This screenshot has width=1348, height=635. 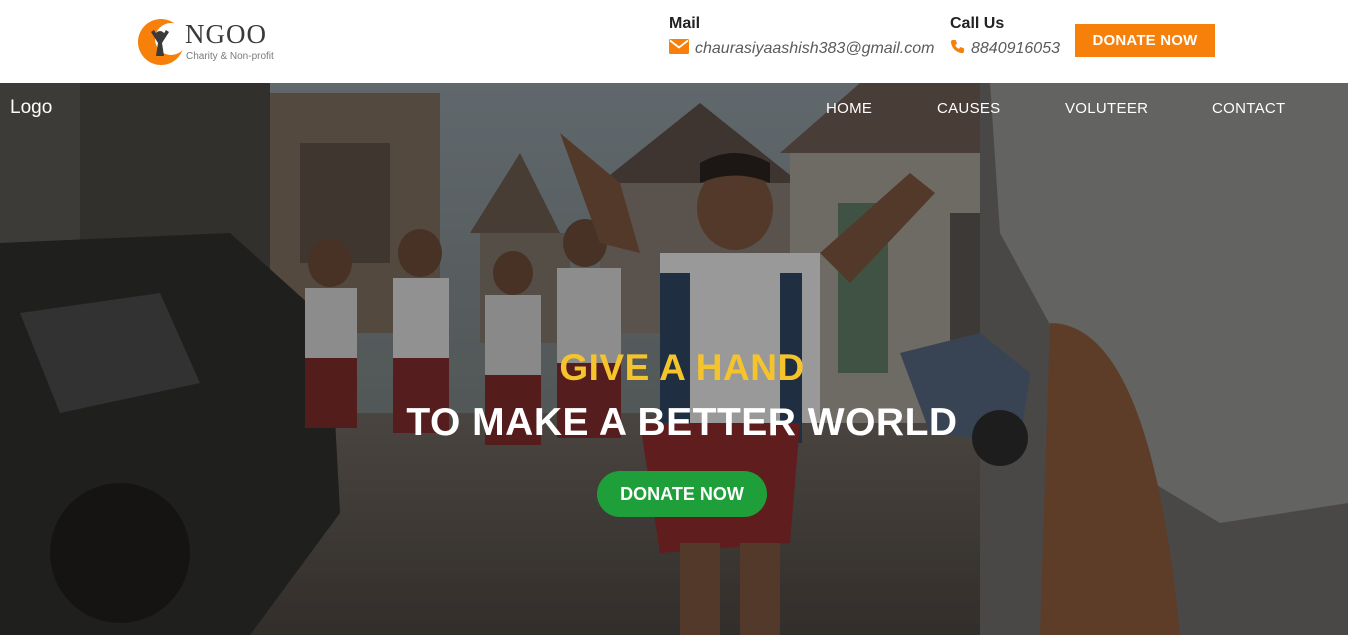 I want to click on brand-tagline: Charity & Non-profit, so click(x=230, y=56).